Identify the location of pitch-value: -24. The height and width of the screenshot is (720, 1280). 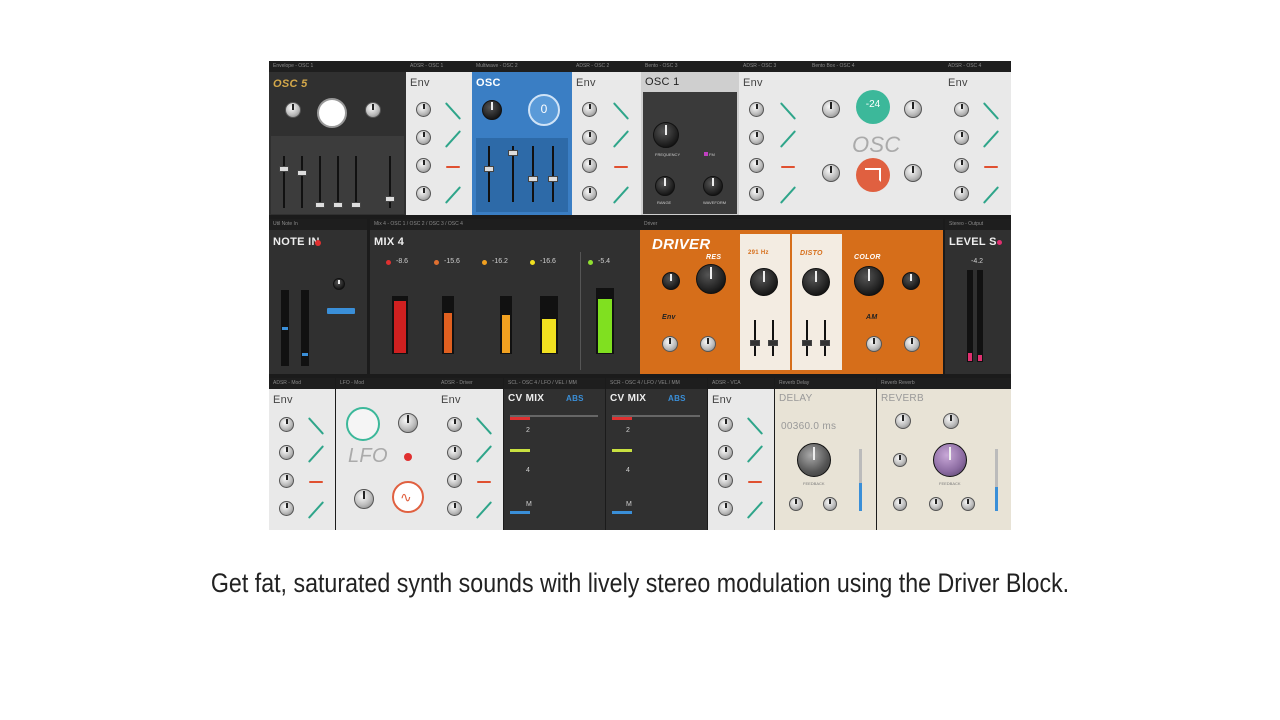
(873, 104).